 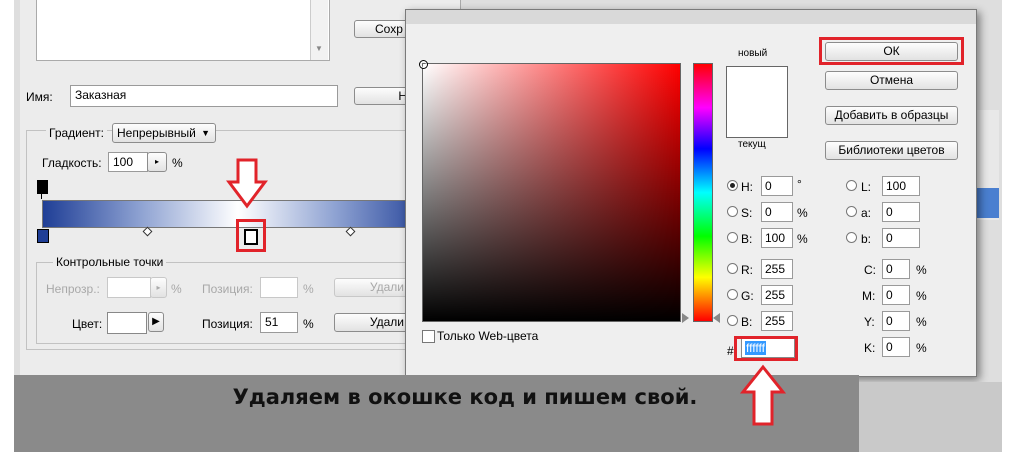 What do you see at coordinates (851, 185) in the screenshot?
I see `radio-lab-l` at bounding box center [851, 185].